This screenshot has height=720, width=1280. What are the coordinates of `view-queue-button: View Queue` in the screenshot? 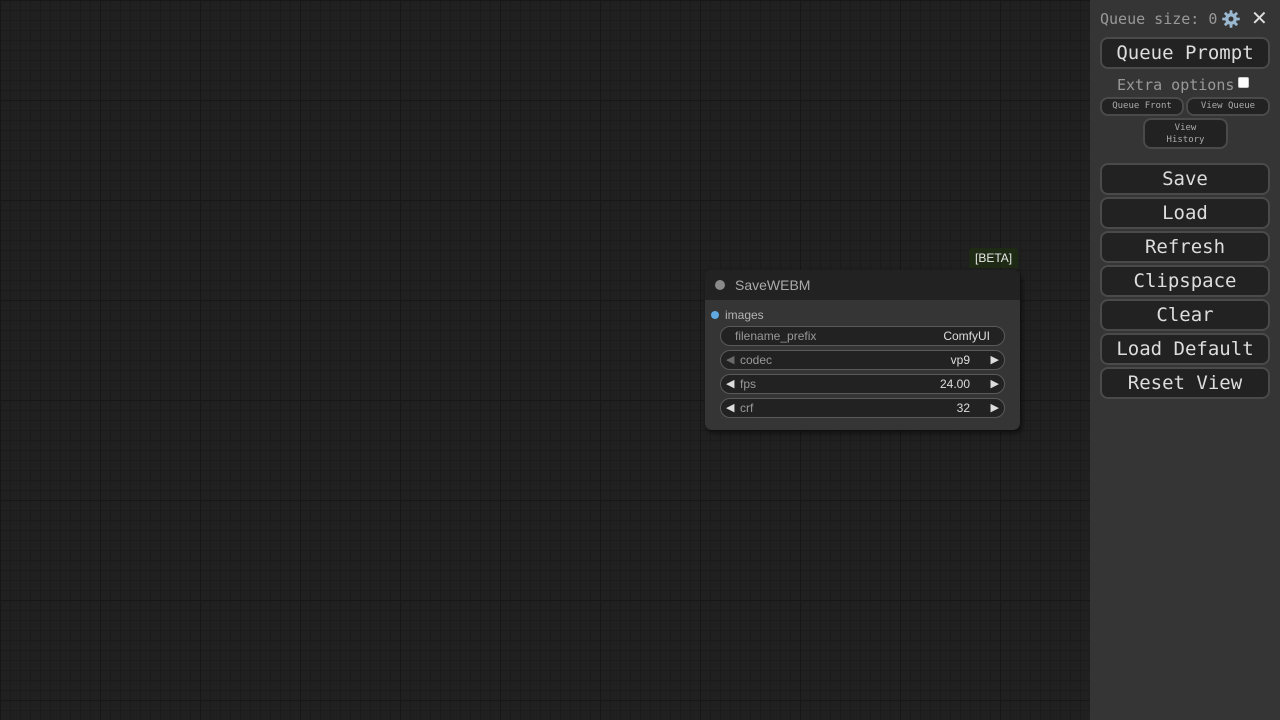 It's located at (1228, 106).